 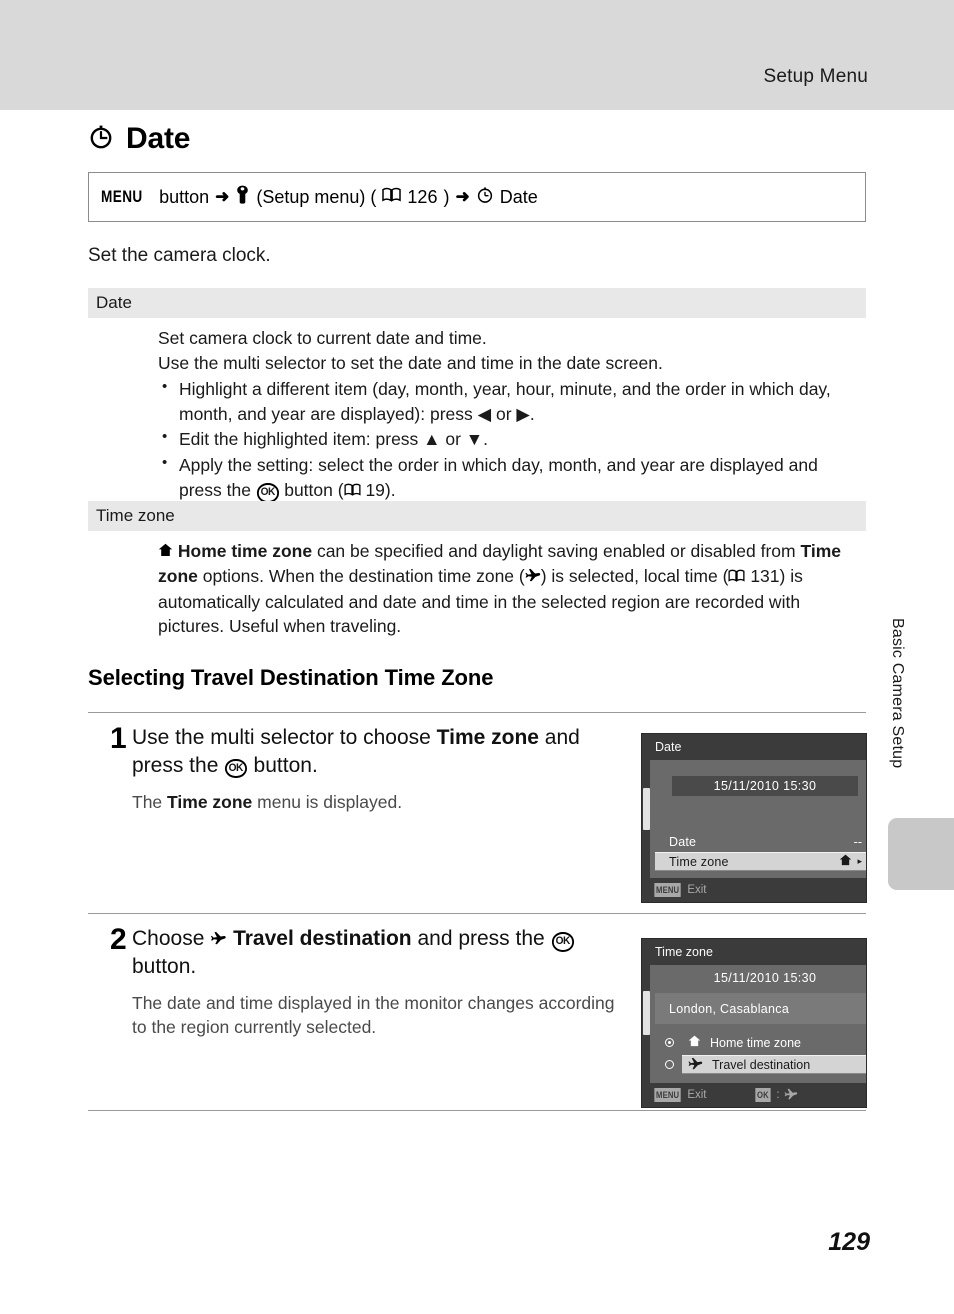 I want to click on camera-option-travel-label: Travel destination, so click(x=761, y=1064).